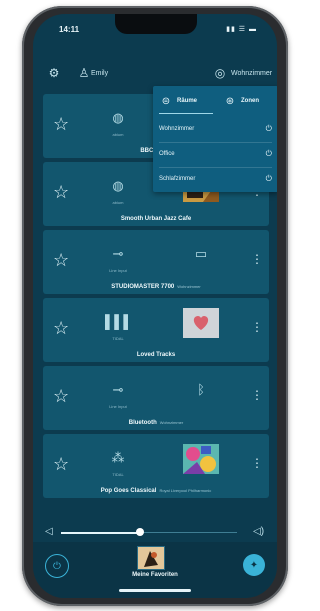  Describe the element at coordinates (201, 389) in the screenshot. I see `bluetooth-icon: ᛒ` at that location.